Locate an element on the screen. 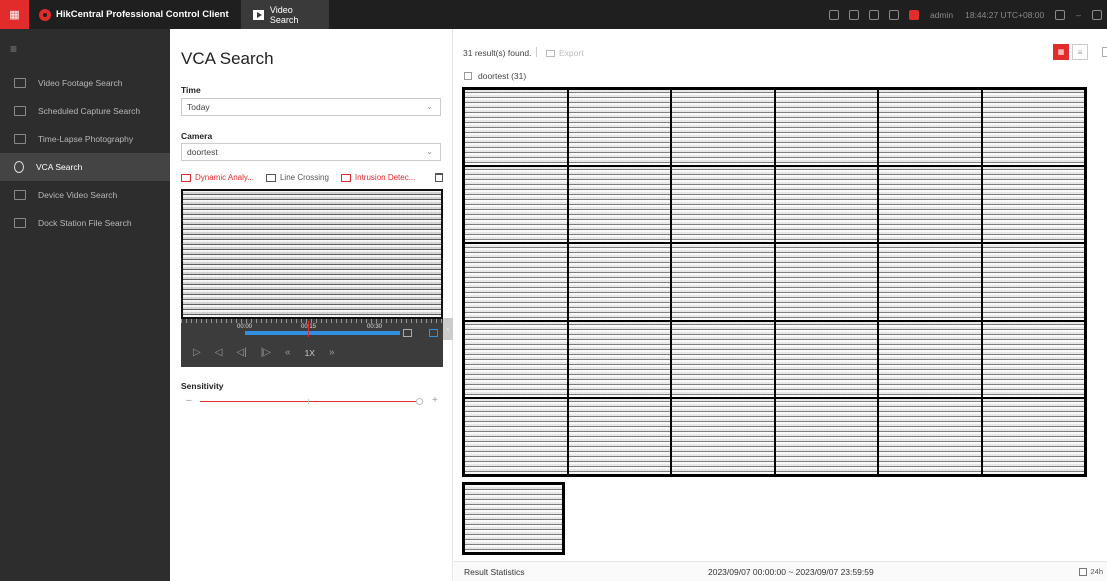  topbar-tools: admin 18:44:27 UTC+08:00 – is located at coordinates (965, 14).